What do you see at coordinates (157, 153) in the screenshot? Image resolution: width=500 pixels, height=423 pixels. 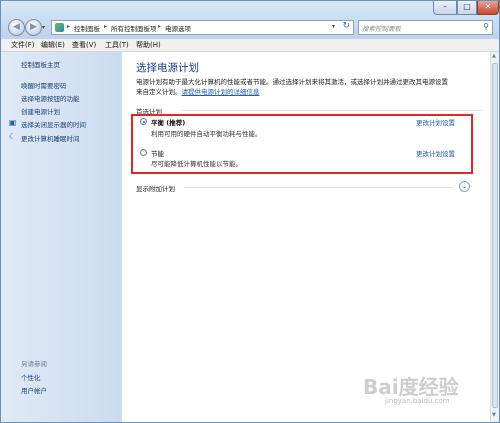 I see `plan-power-saver-name: 节能` at bounding box center [157, 153].